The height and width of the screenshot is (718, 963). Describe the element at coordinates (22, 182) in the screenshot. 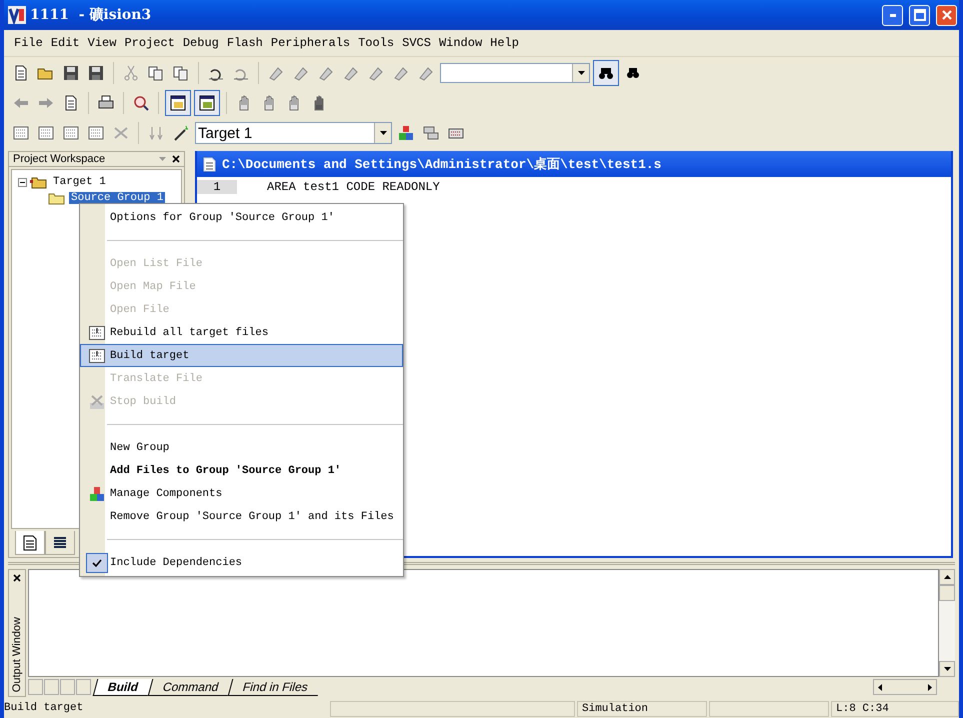

I see `collapse-icon` at that location.